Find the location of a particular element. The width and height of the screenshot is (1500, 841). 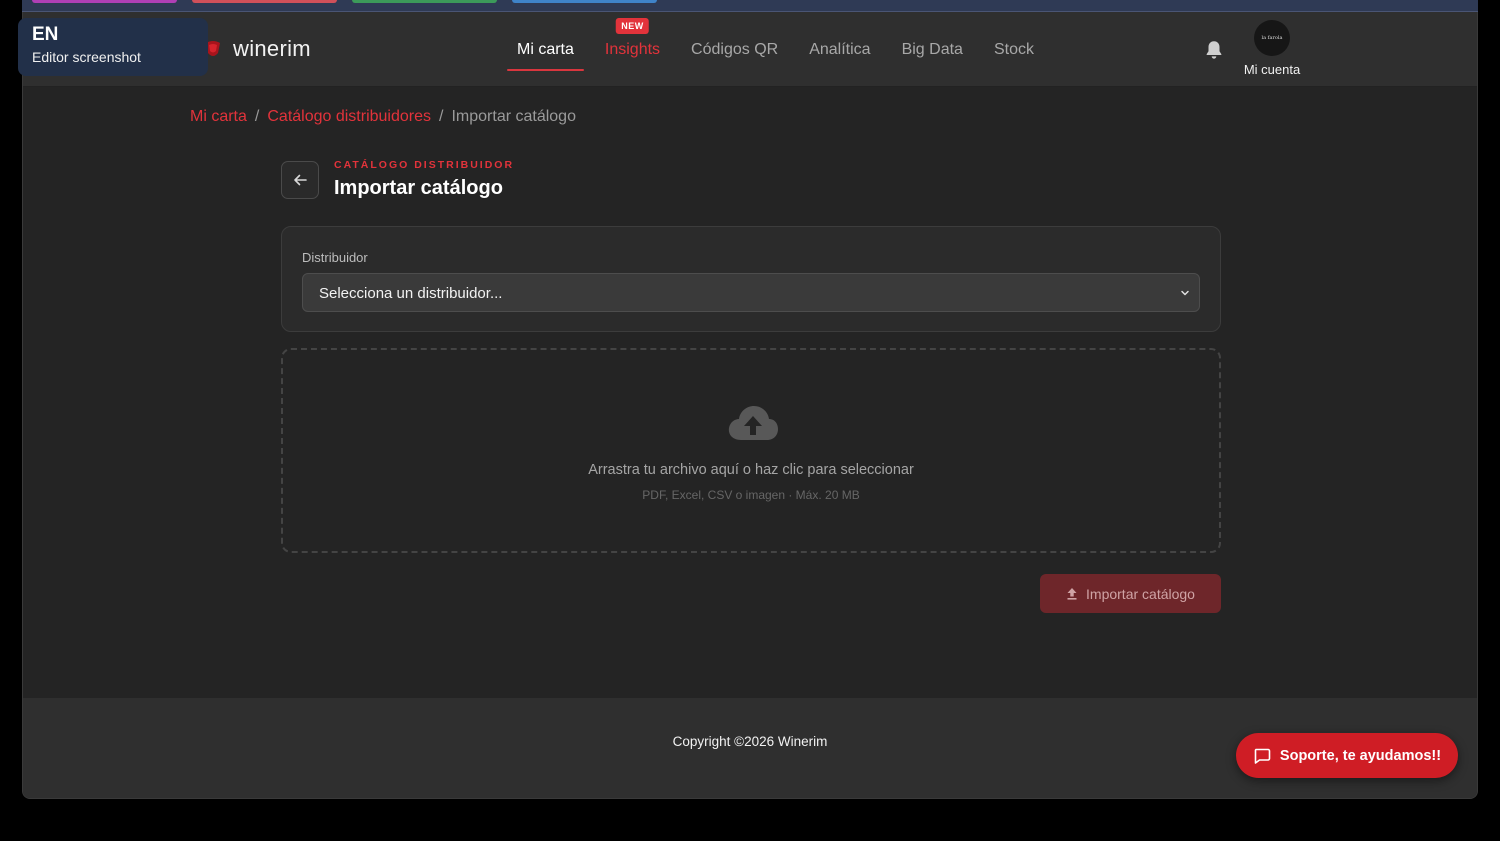

support-chat-button: Soporte, te ayudamos!! is located at coordinates (1347, 755).